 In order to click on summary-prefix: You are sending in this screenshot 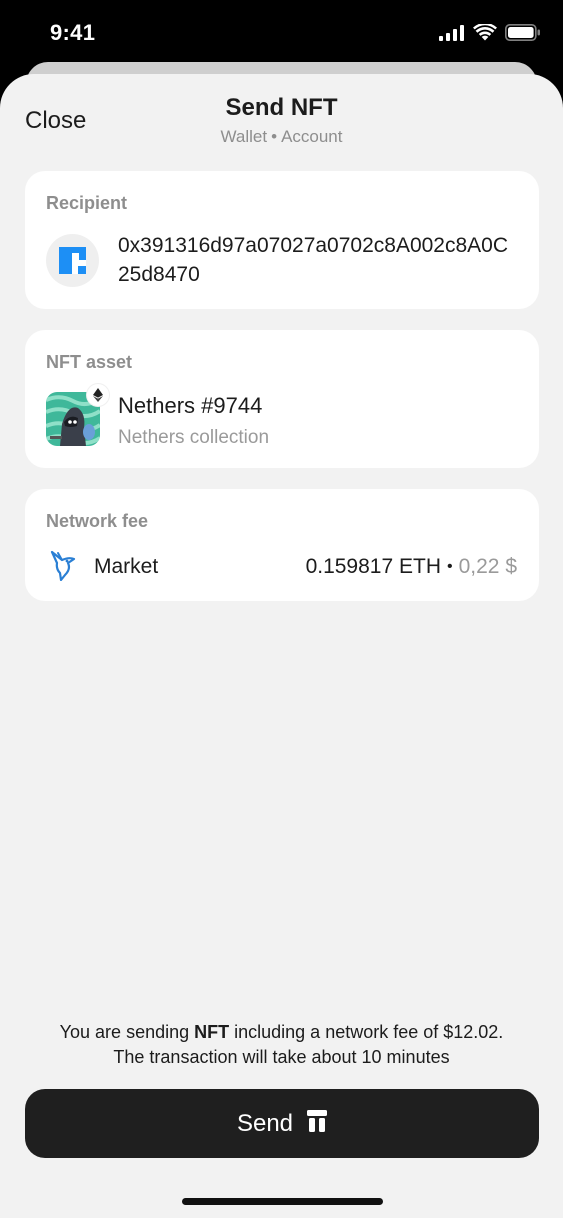, I will do `click(127, 1032)`.